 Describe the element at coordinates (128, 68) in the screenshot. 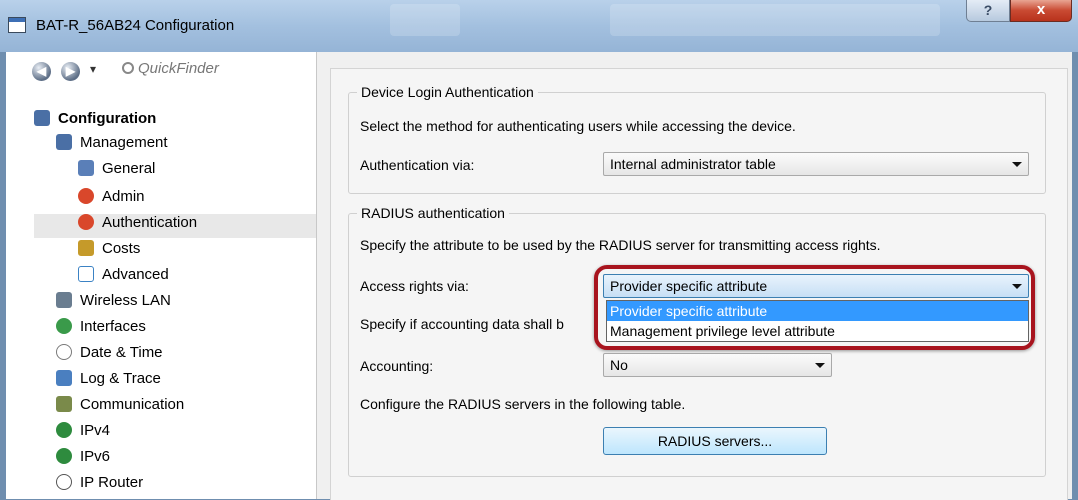

I see `search-icon` at that location.